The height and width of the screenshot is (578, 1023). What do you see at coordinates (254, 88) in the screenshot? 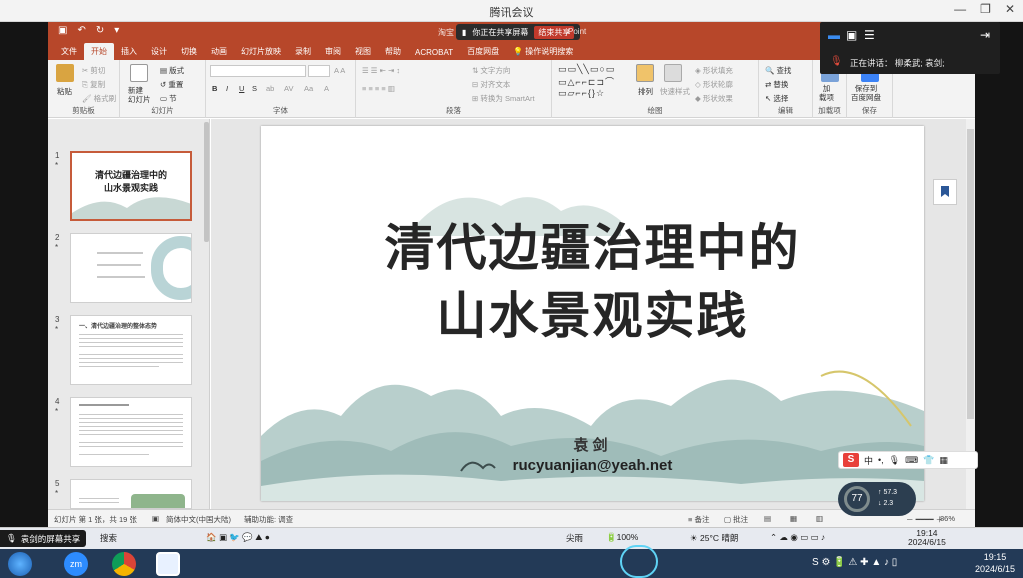
I see `shadow-button: S` at bounding box center [254, 88].